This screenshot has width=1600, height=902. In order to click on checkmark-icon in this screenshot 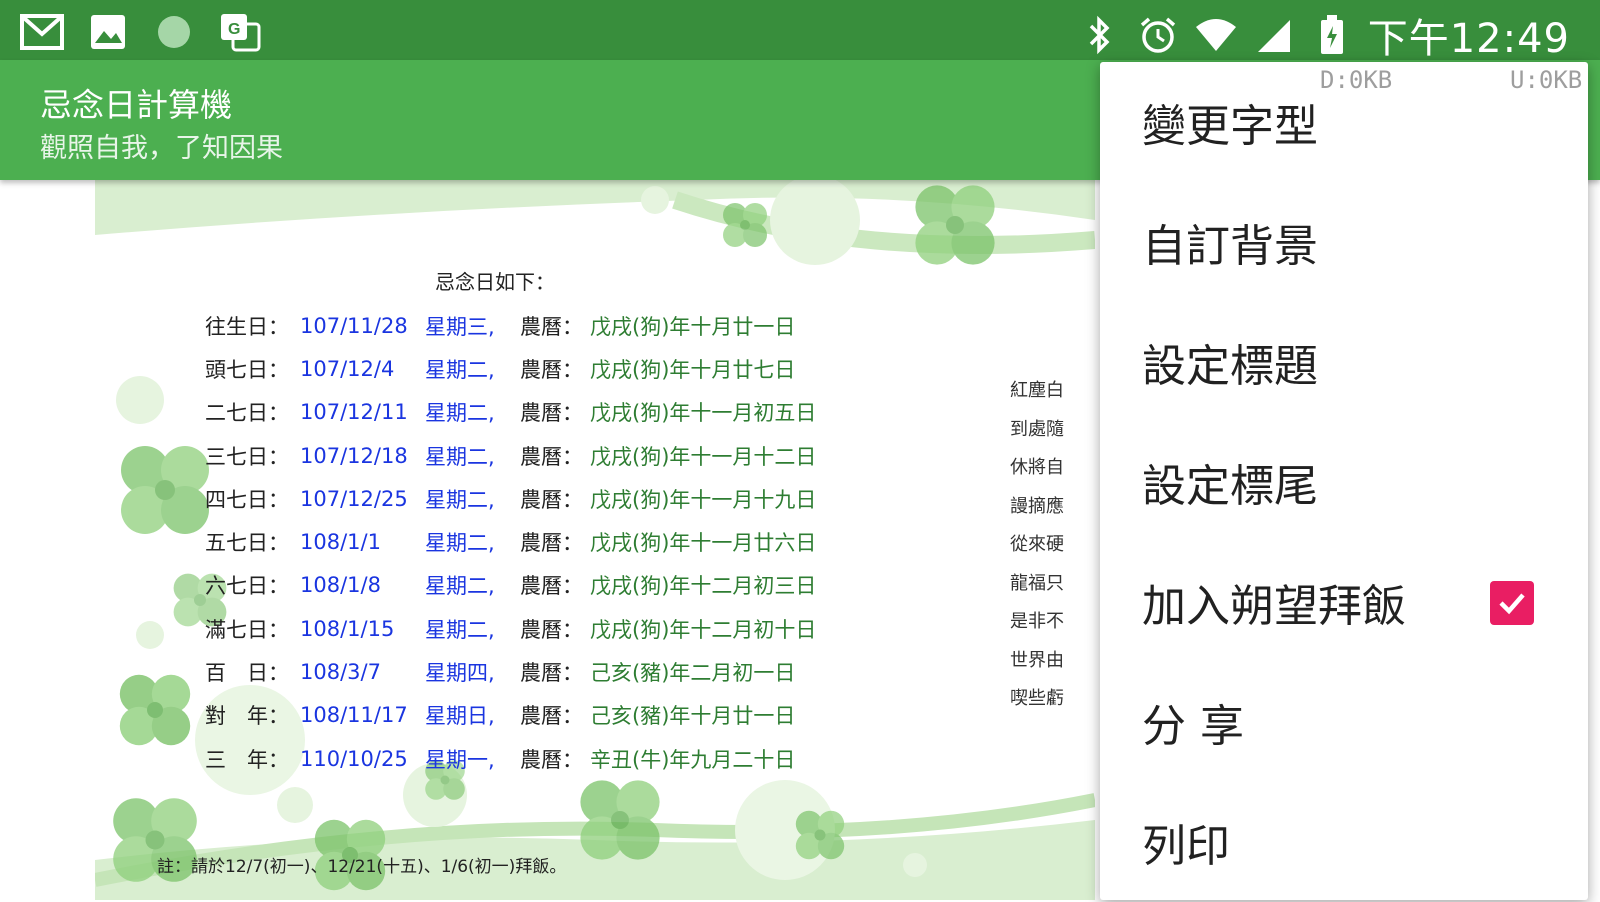, I will do `click(1512, 604)`.